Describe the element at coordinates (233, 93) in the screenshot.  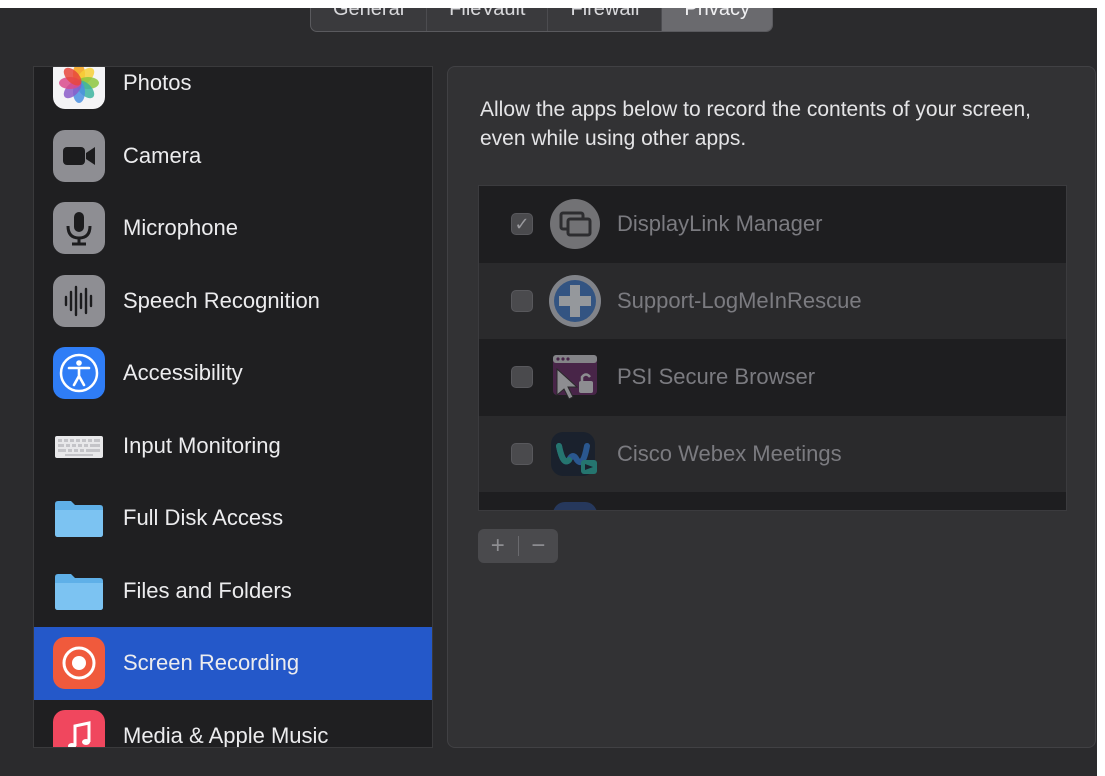
I see `sidebar-item-photos: Photos` at that location.